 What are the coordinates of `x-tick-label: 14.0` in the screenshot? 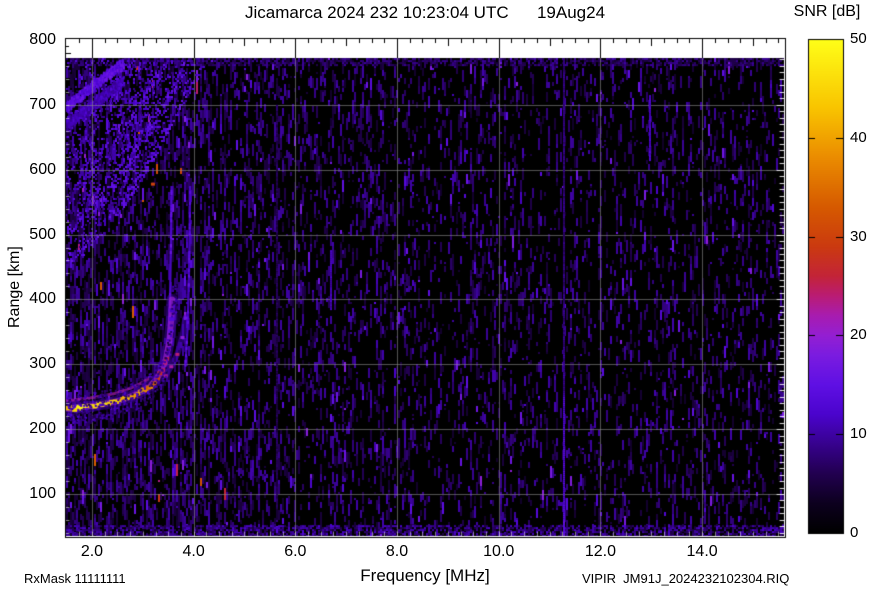 It's located at (702, 551).